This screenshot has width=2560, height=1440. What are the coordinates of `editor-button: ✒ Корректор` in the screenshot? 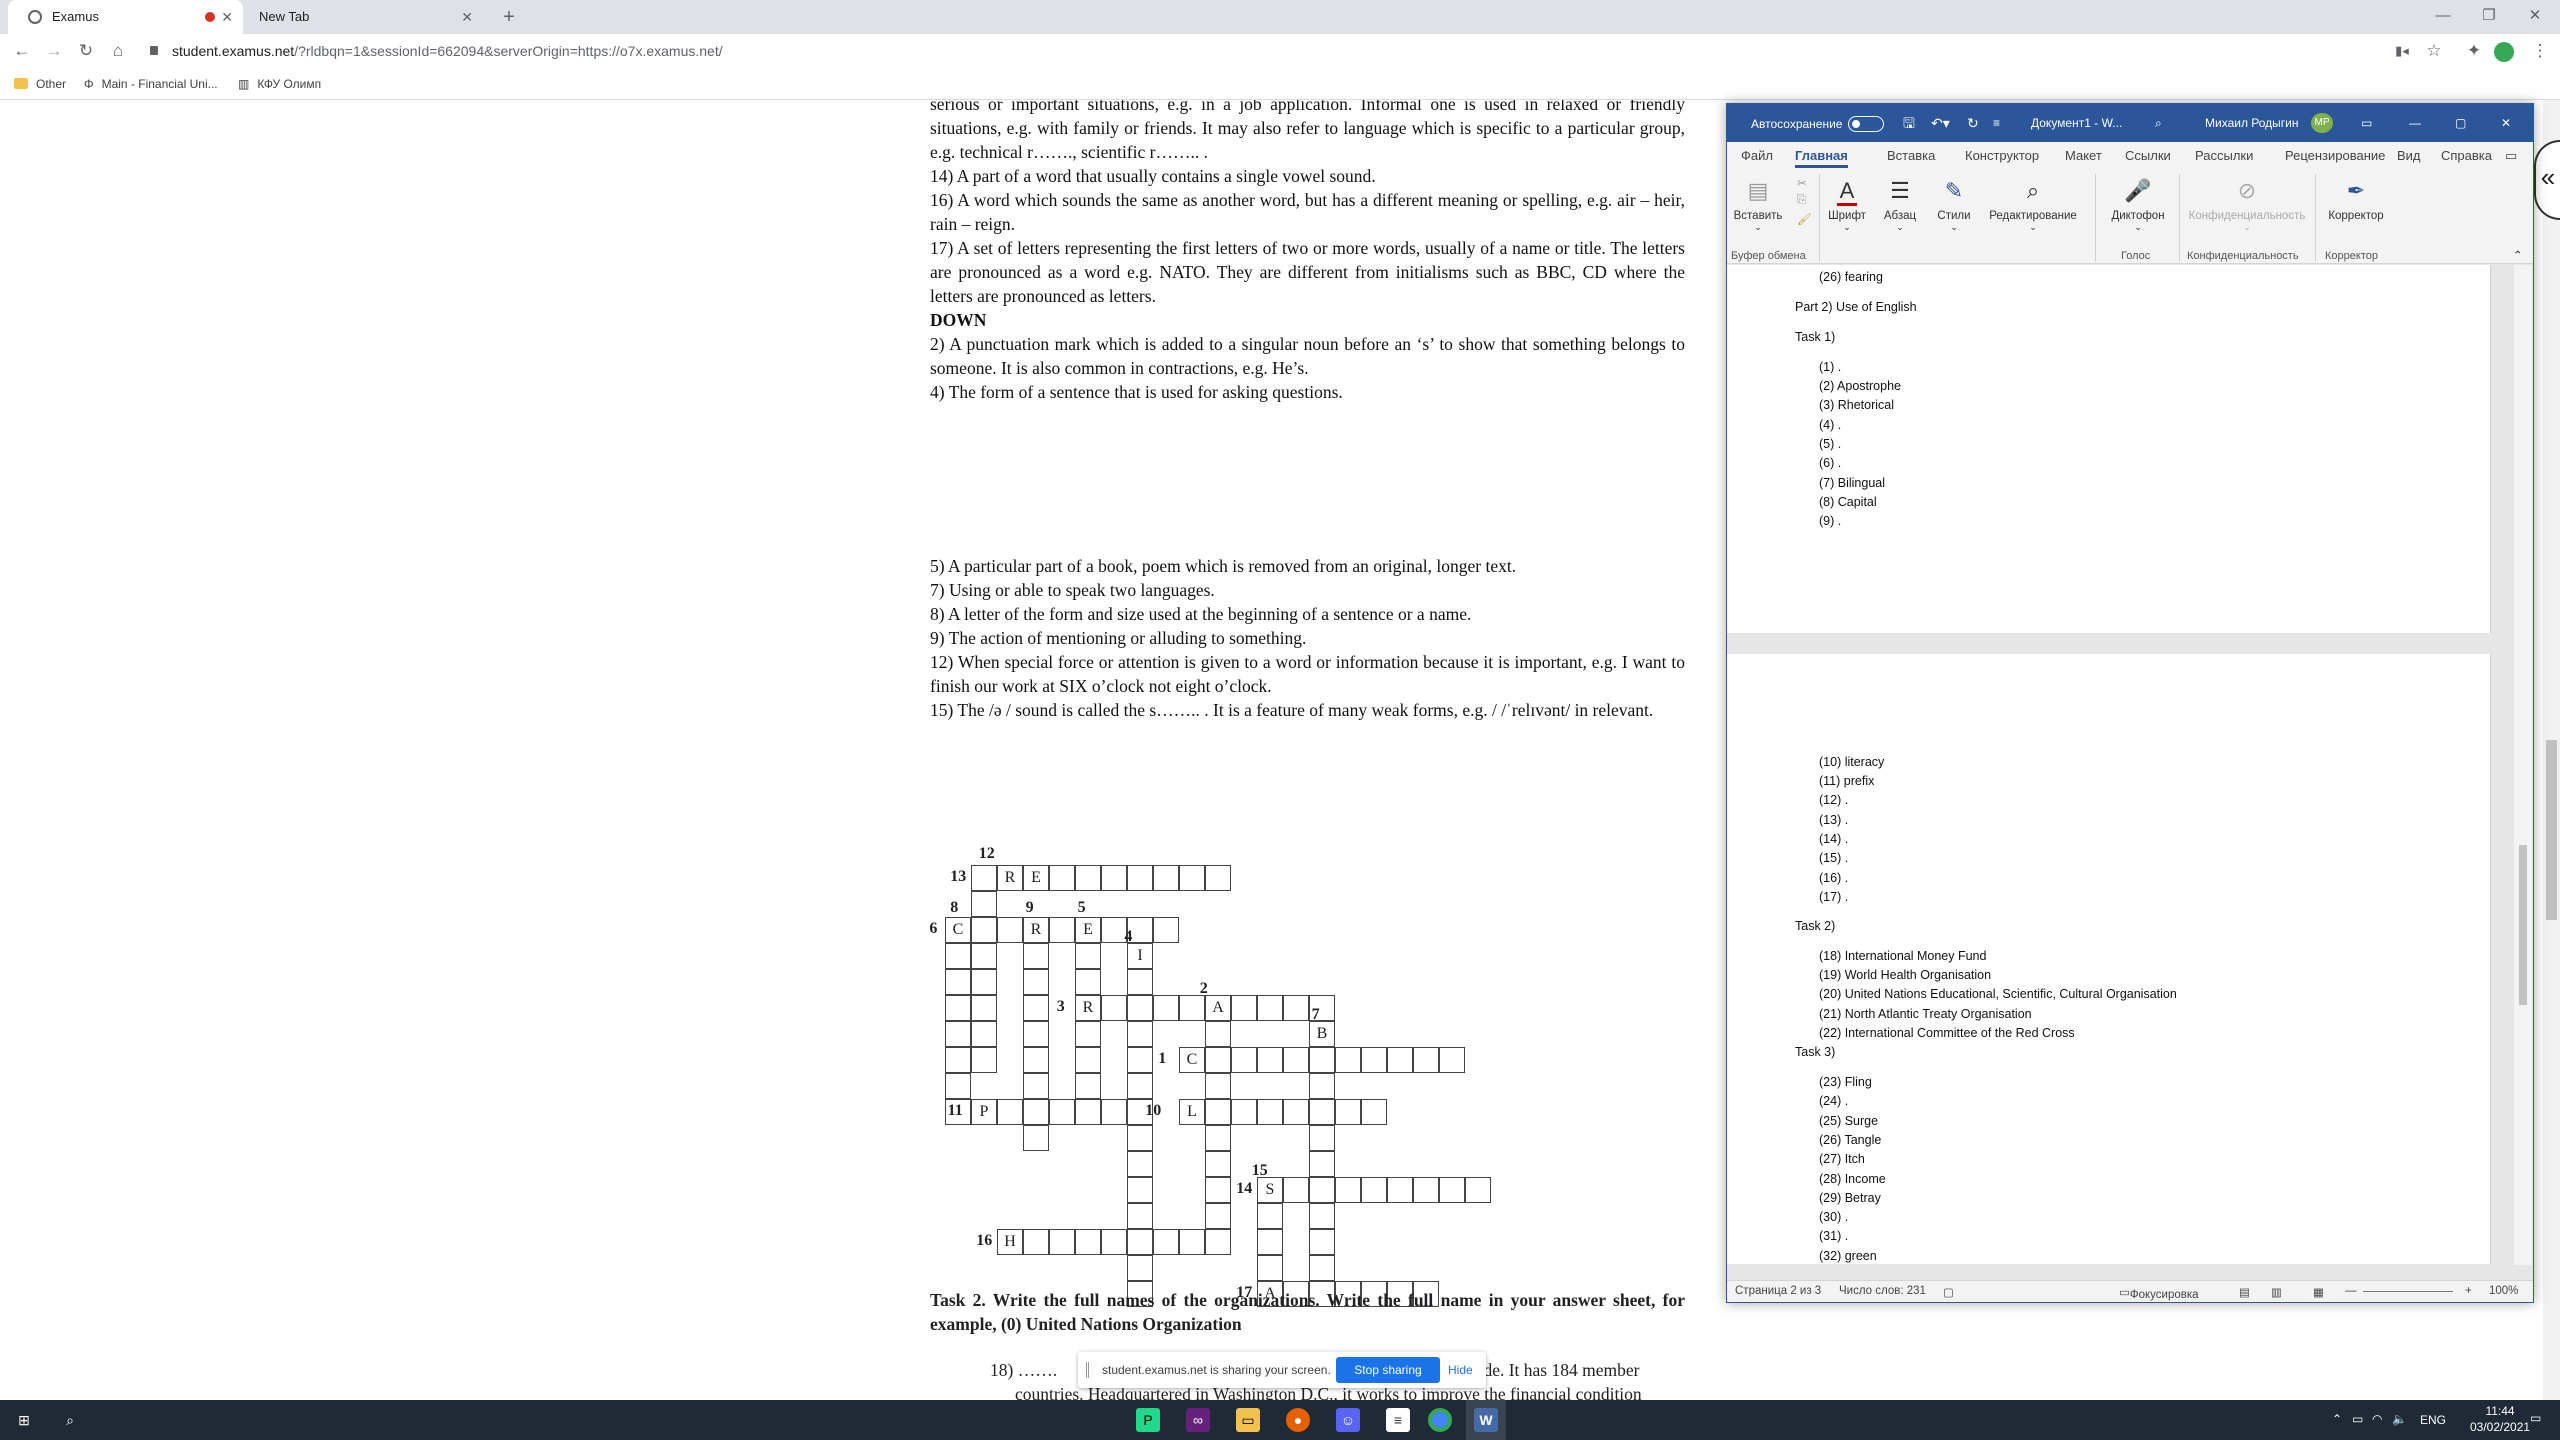 It's located at (2356, 199).